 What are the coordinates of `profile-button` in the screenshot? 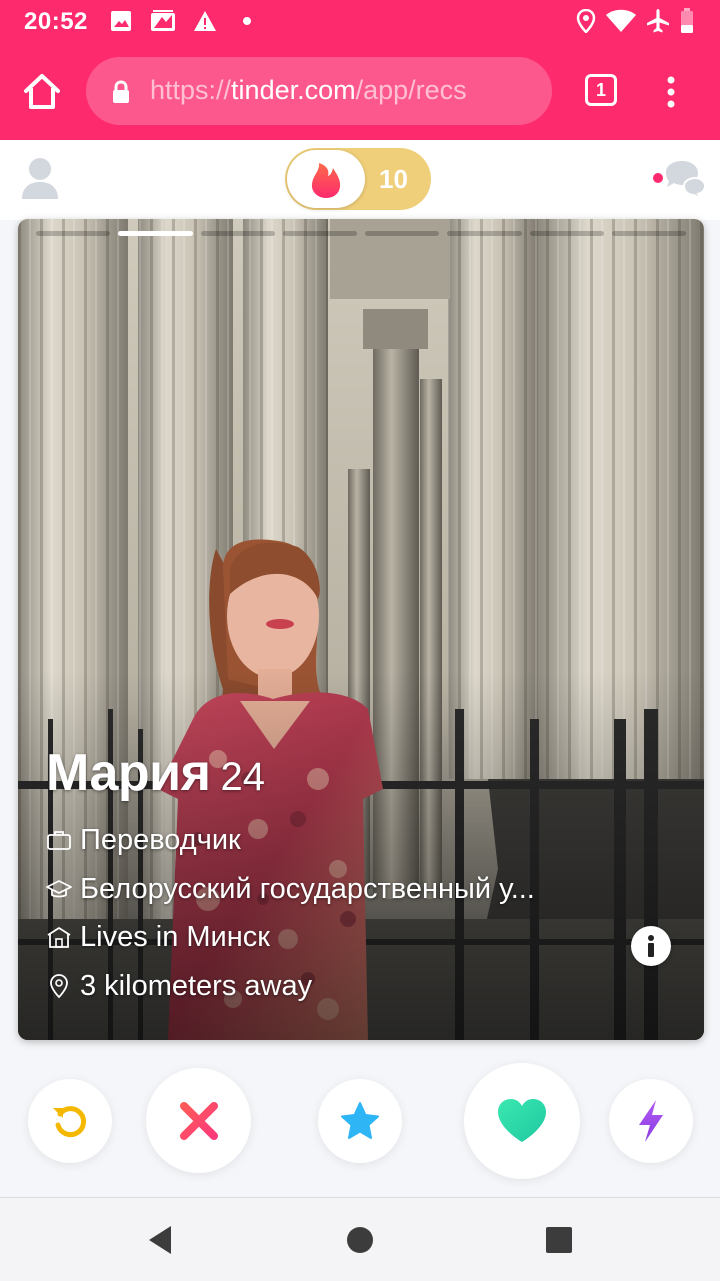 It's located at (40, 178).